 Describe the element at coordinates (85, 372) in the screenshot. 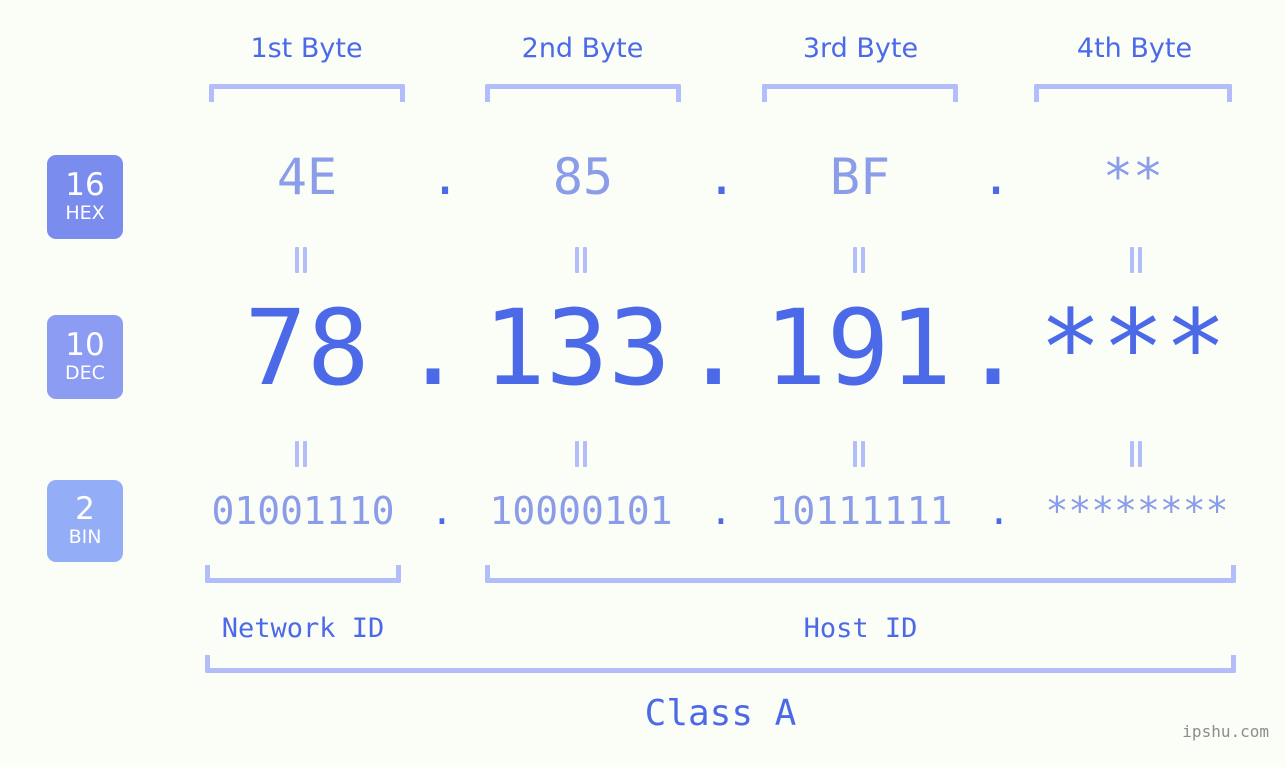

I see `base-badge-dec-label: DEC` at that location.